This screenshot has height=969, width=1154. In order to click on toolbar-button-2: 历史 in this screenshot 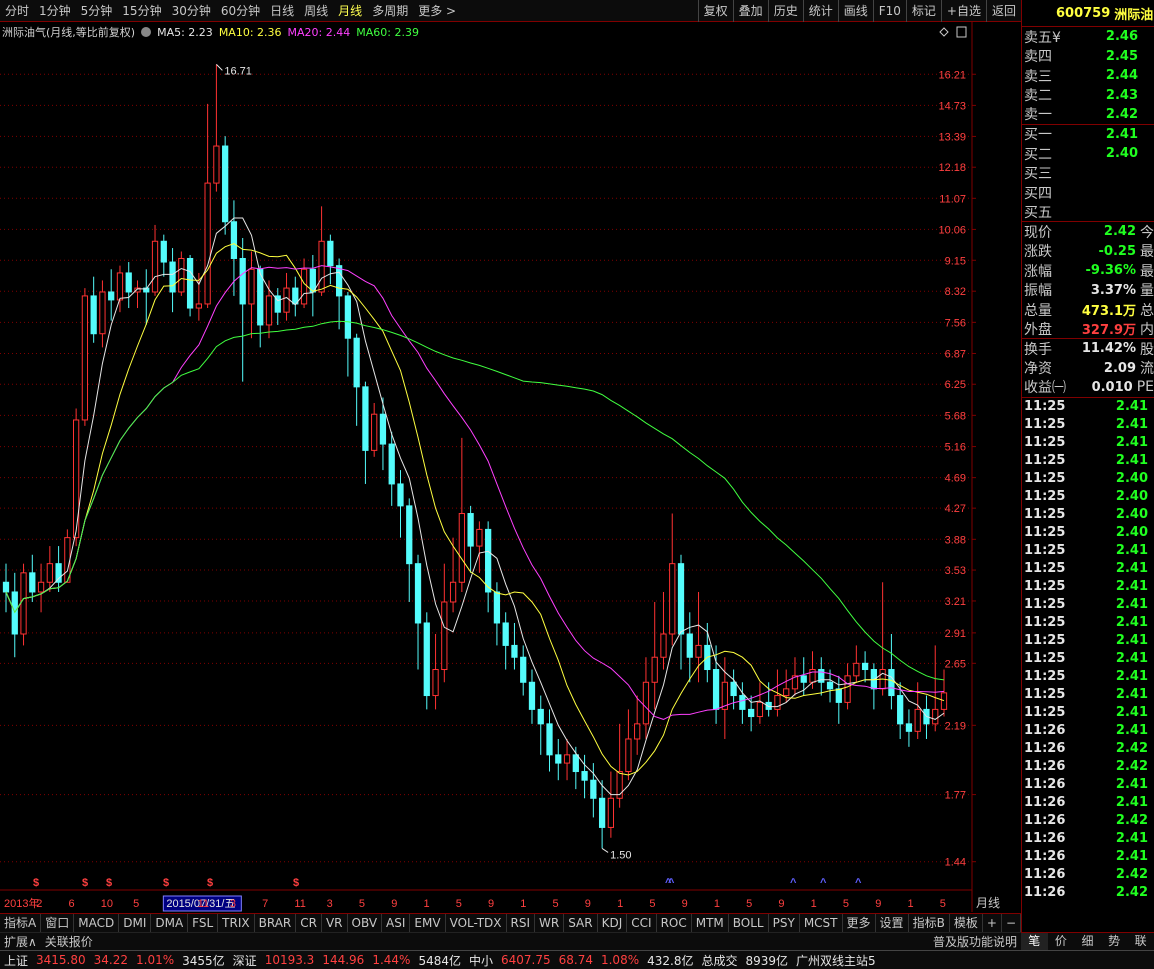, I will do `click(785, 11)`.